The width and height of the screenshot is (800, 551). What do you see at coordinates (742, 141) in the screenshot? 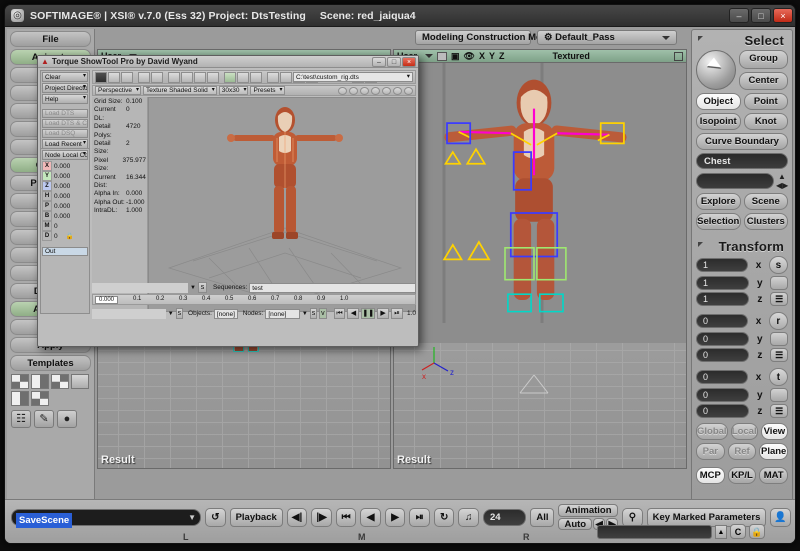
I see `select-curve-boundary-button: Curve Boundary` at bounding box center [742, 141].